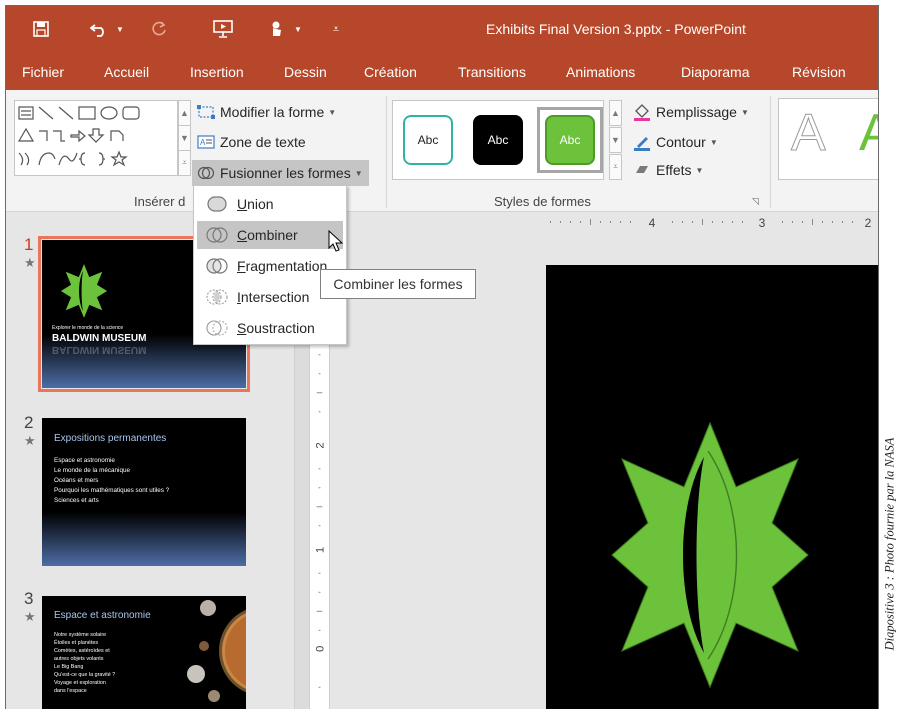 The width and height of the screenshot is (900, 709). I want to click on dialog-launcher-icon: ◹, so click(755, 201).